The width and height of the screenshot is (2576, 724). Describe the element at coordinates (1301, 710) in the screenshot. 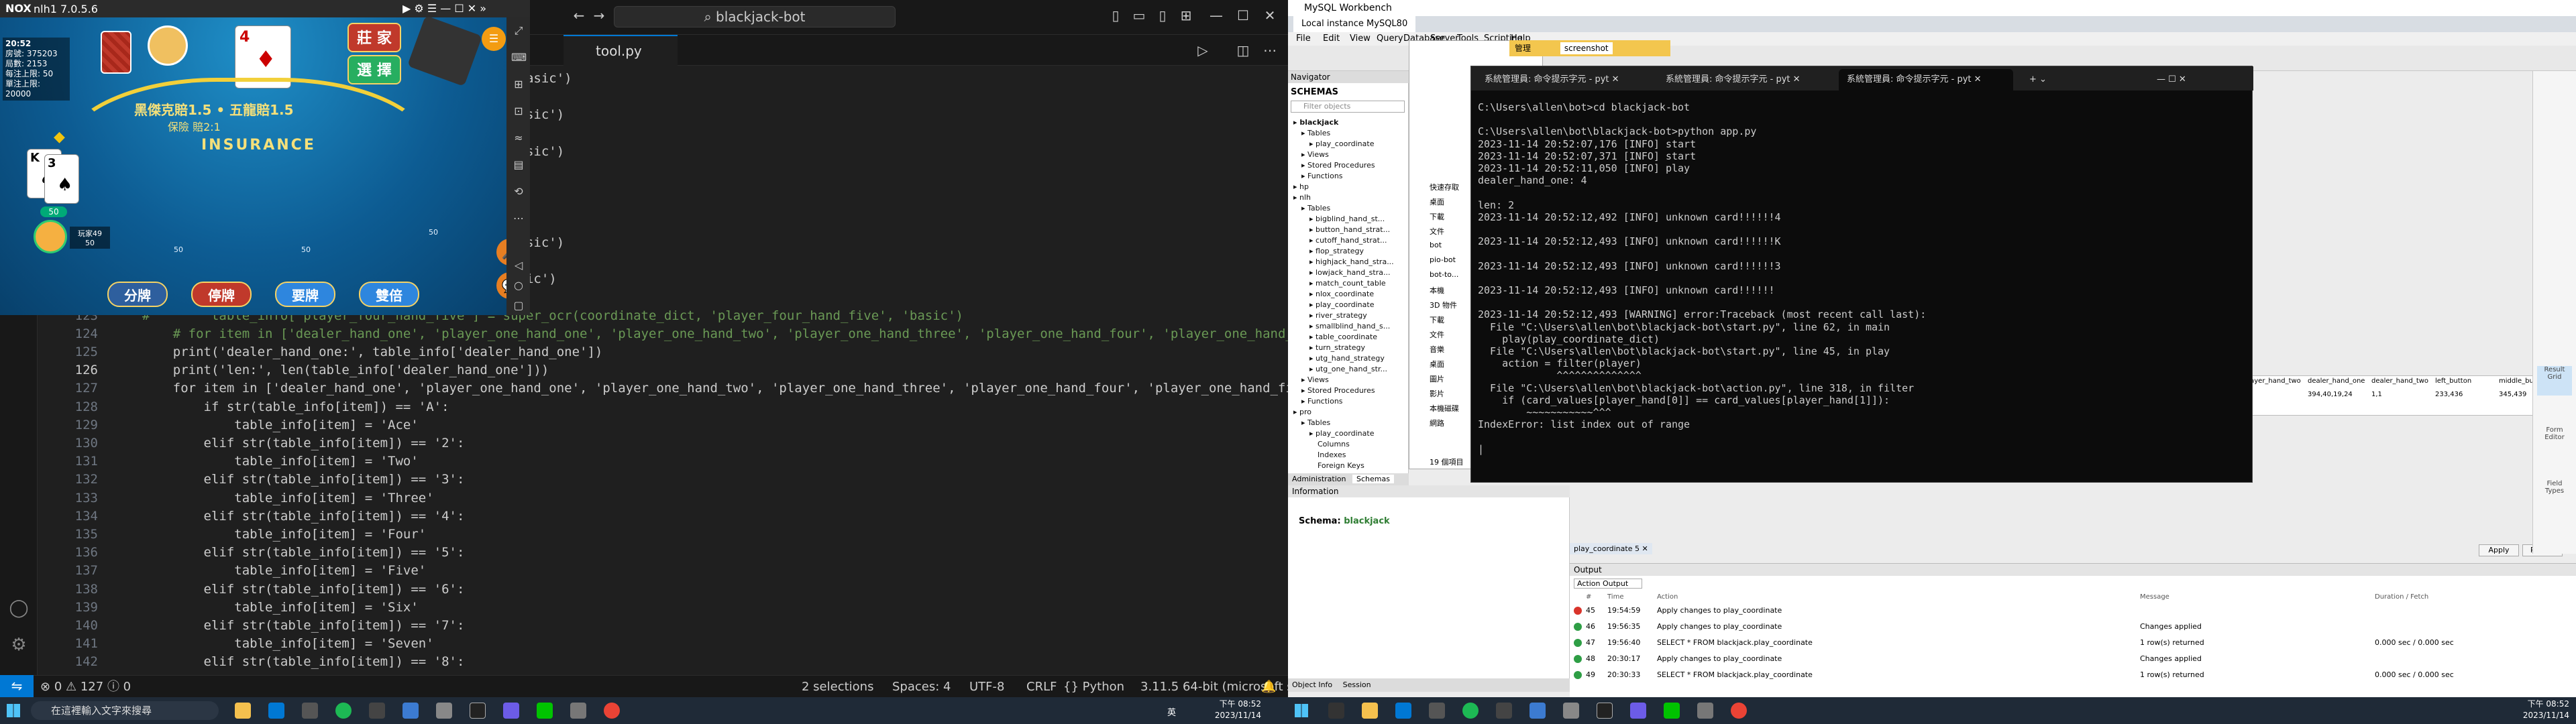

I see `start-windows-icon` at that location.